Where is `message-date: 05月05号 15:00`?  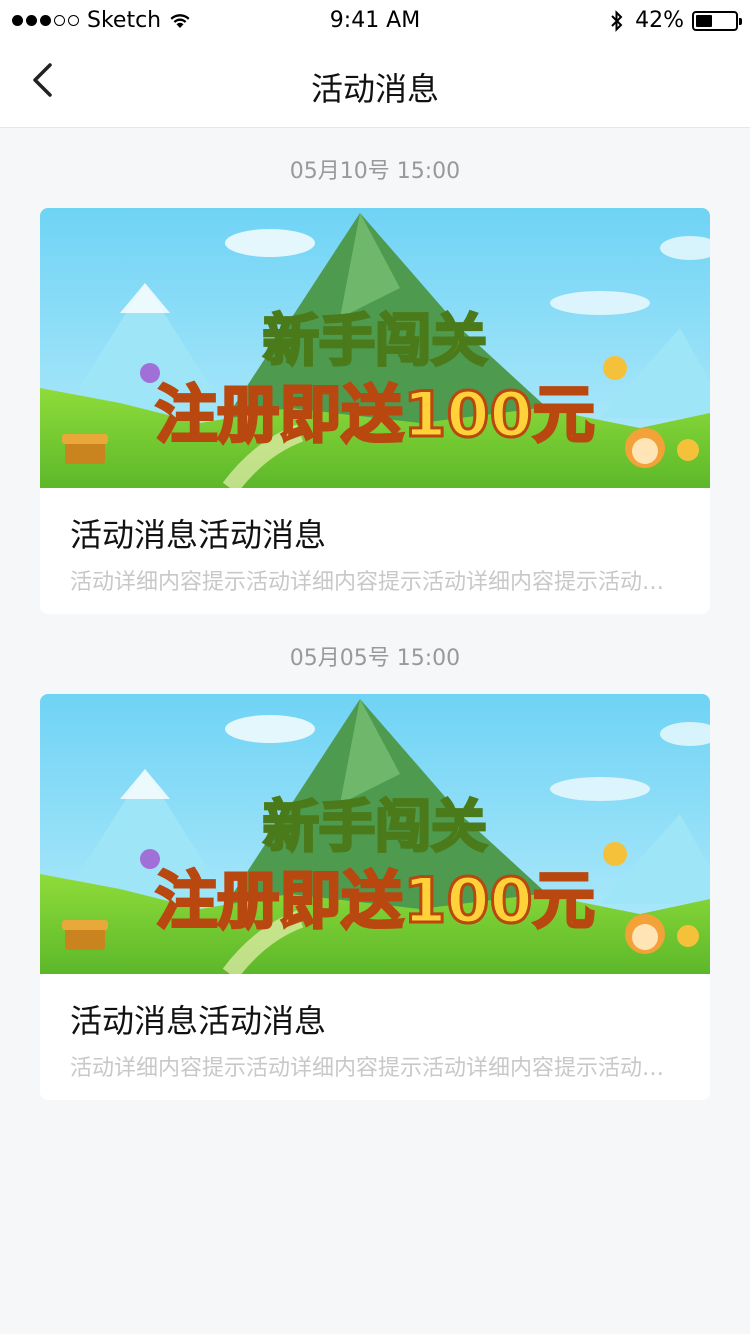 message-date: 05月05号 15:00 is located at coordinates (375, 658).